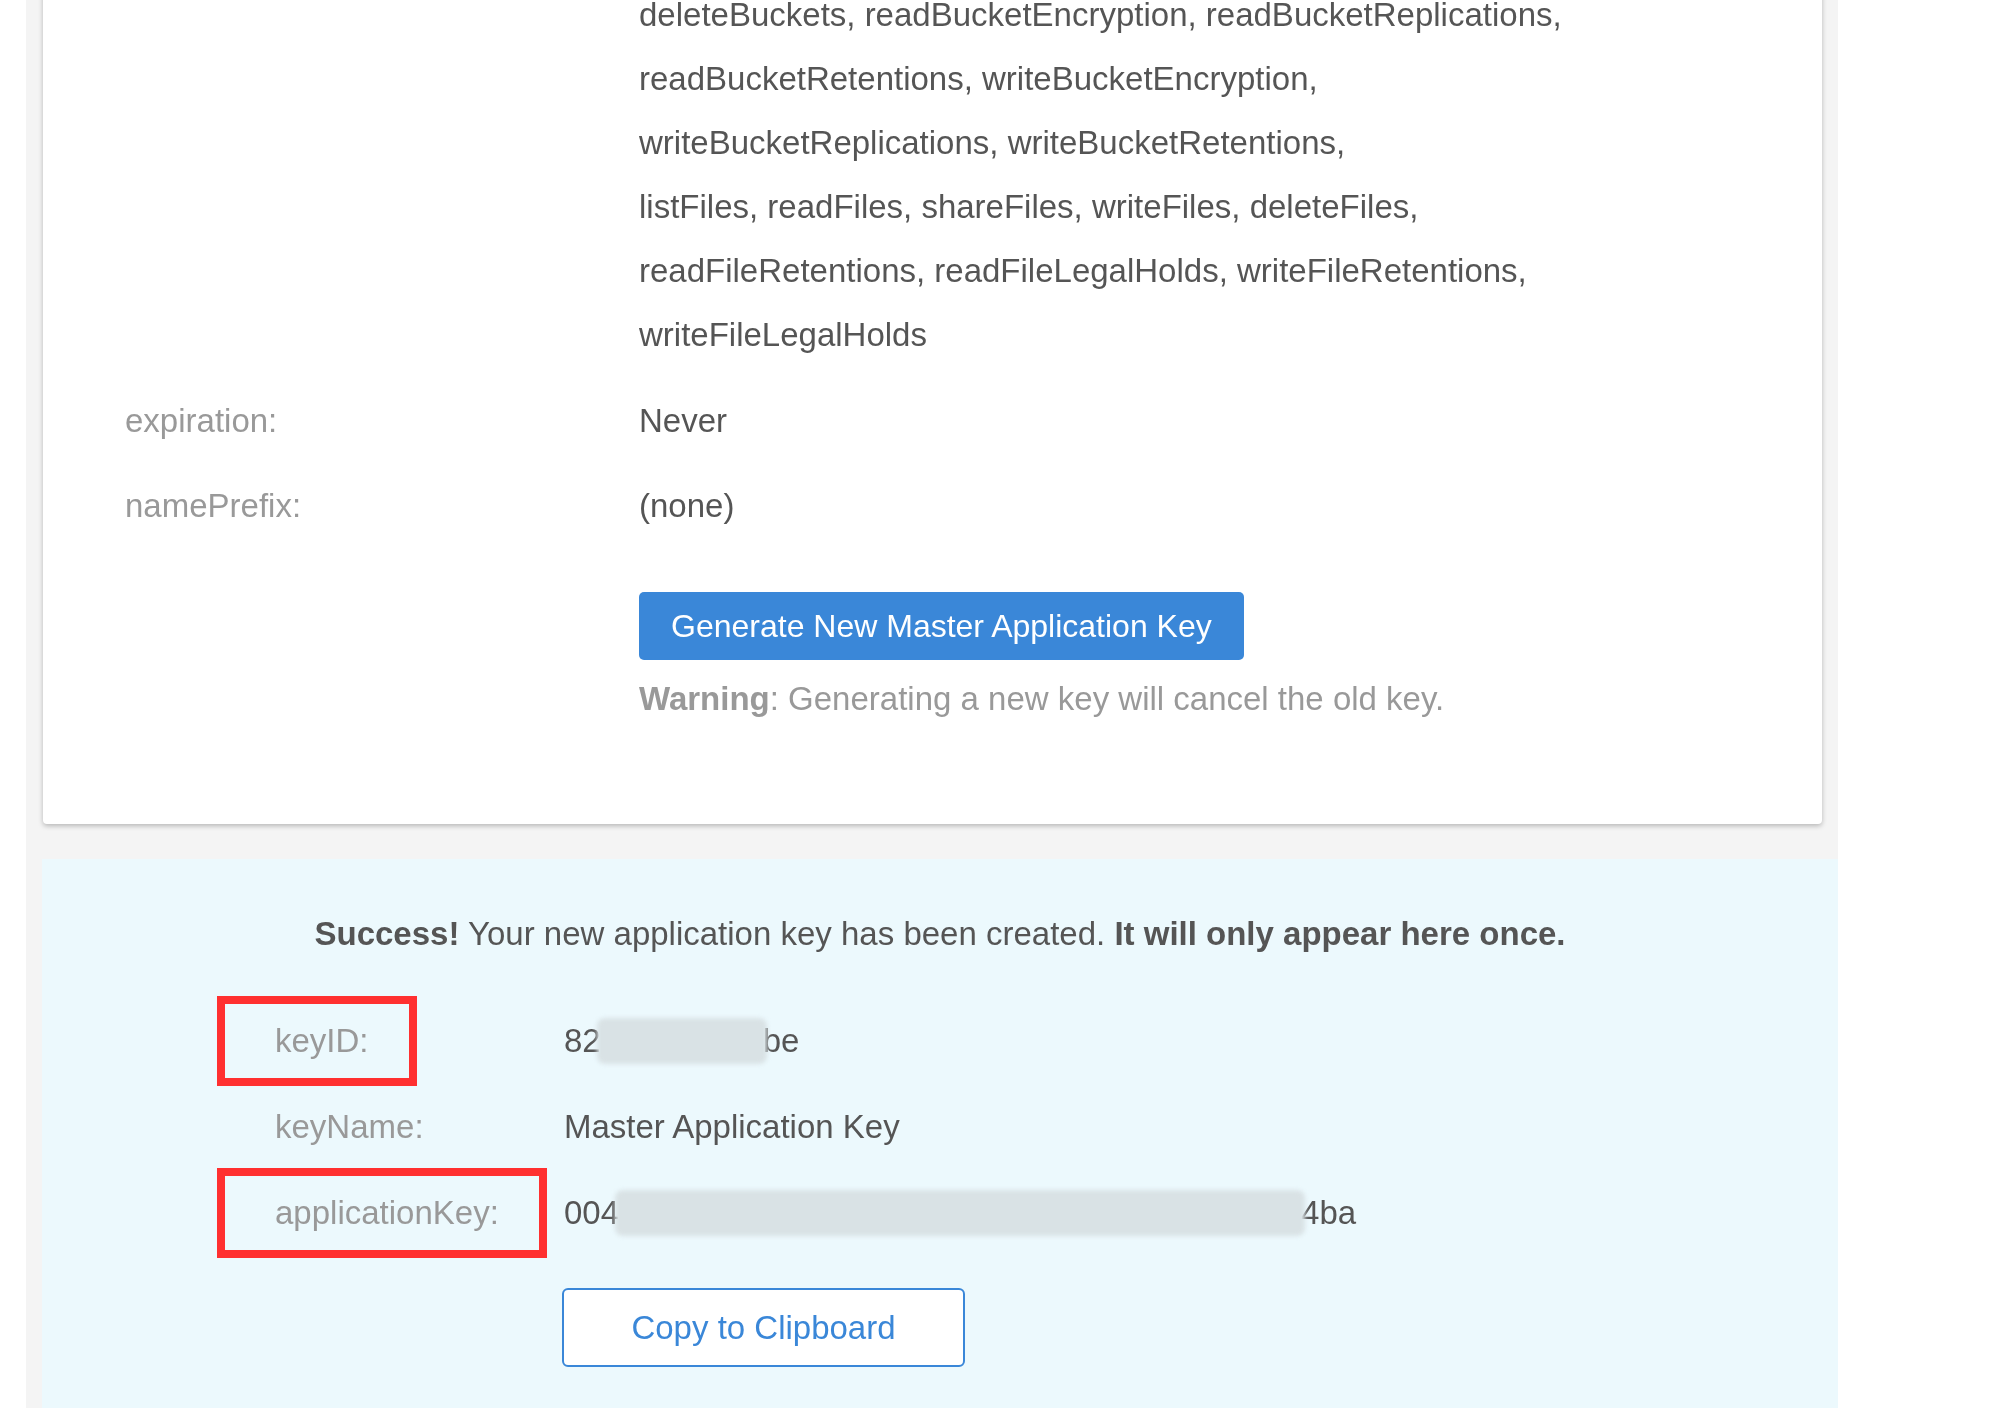  I want to click on capability-list-line: writeBucketReplications, writeBucketRetentions,, so click(993, 143).